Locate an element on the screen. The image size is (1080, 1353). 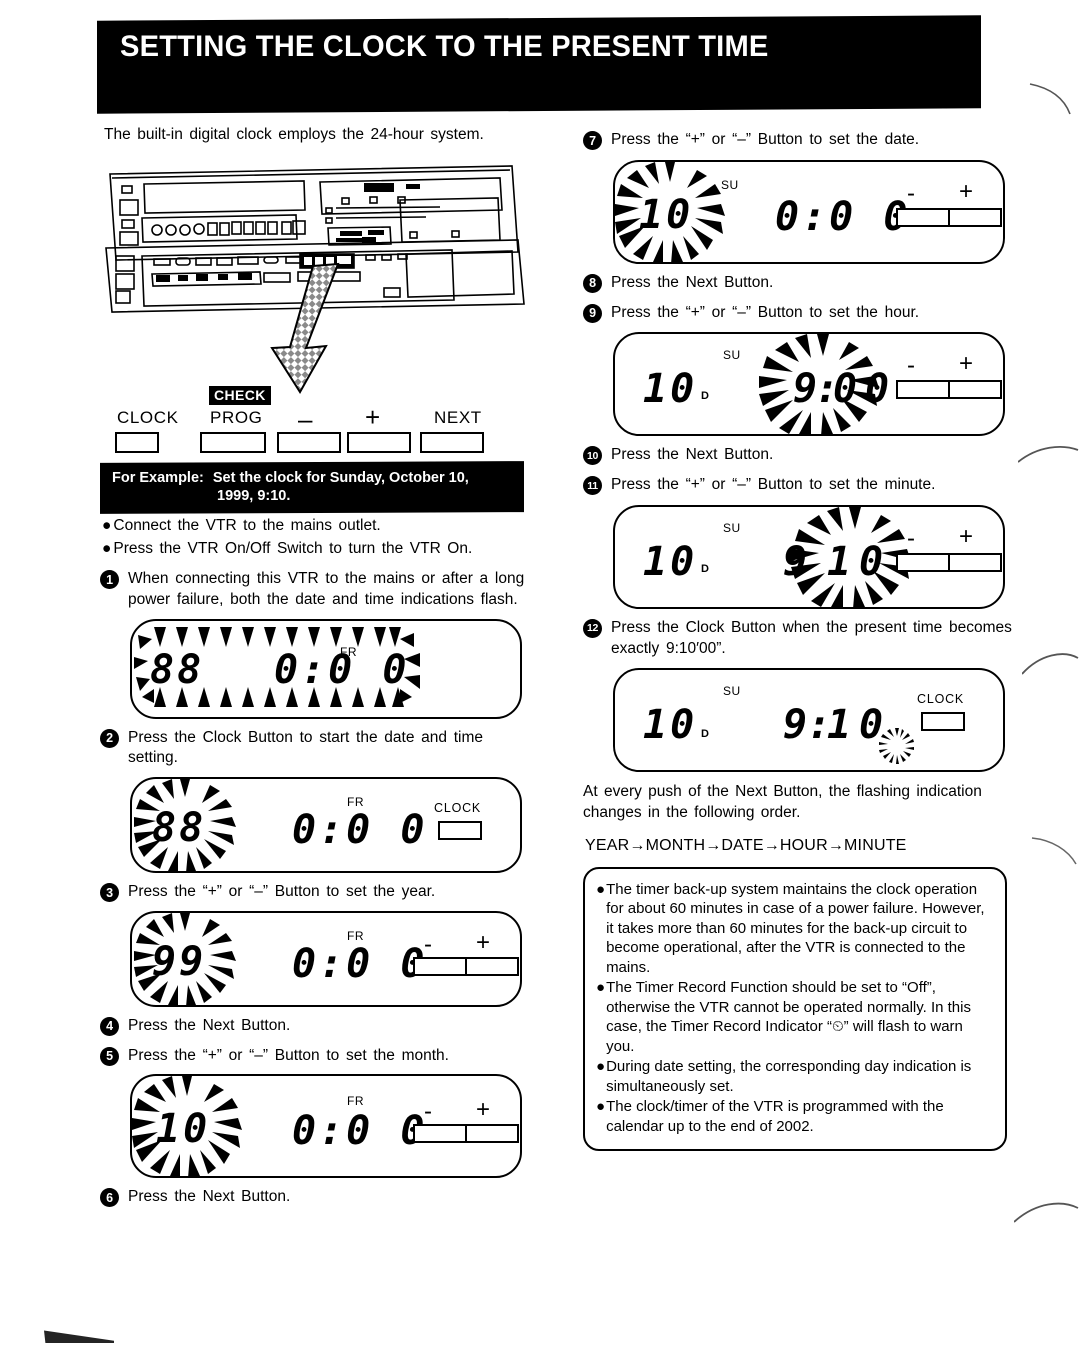
vcr-illustration: CHECK CLOCK PROG – + NEXT is located at coordinates (316, 302).